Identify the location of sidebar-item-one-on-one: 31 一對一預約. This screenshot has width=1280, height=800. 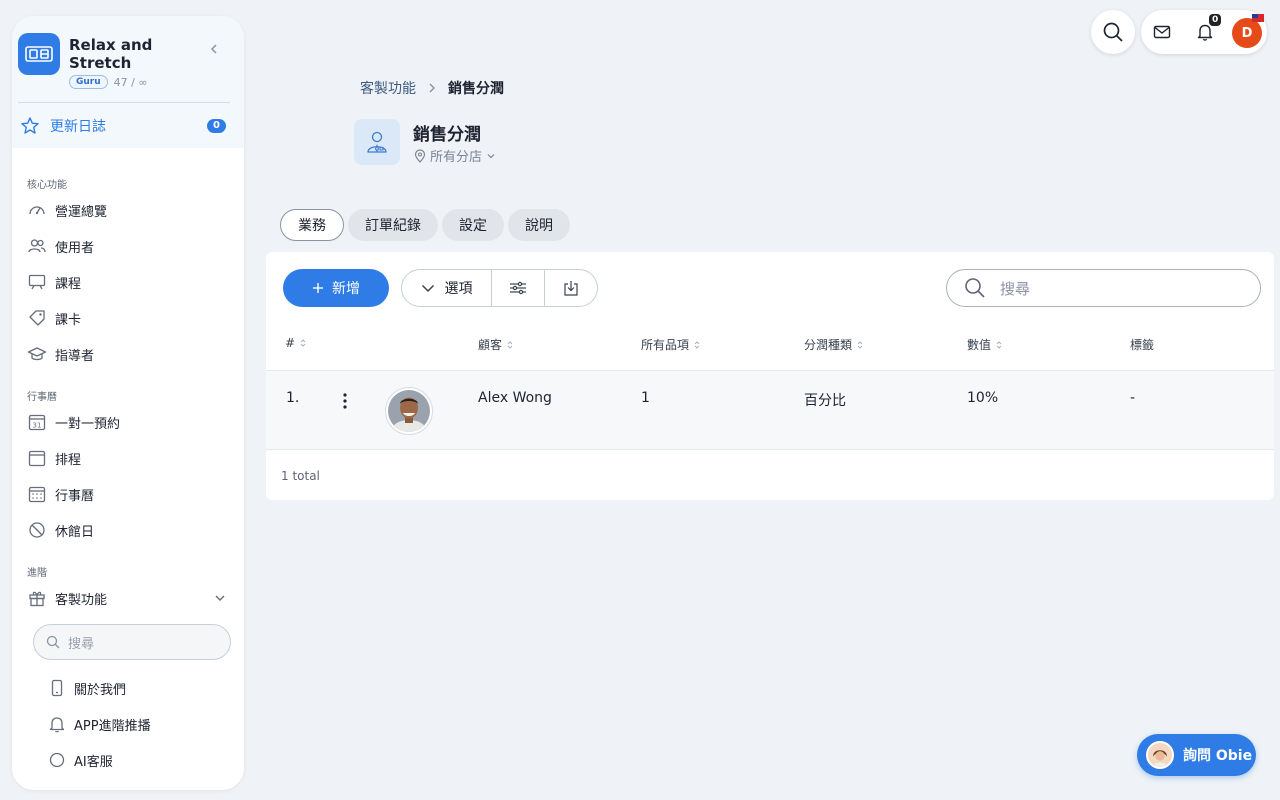
(128, 422).